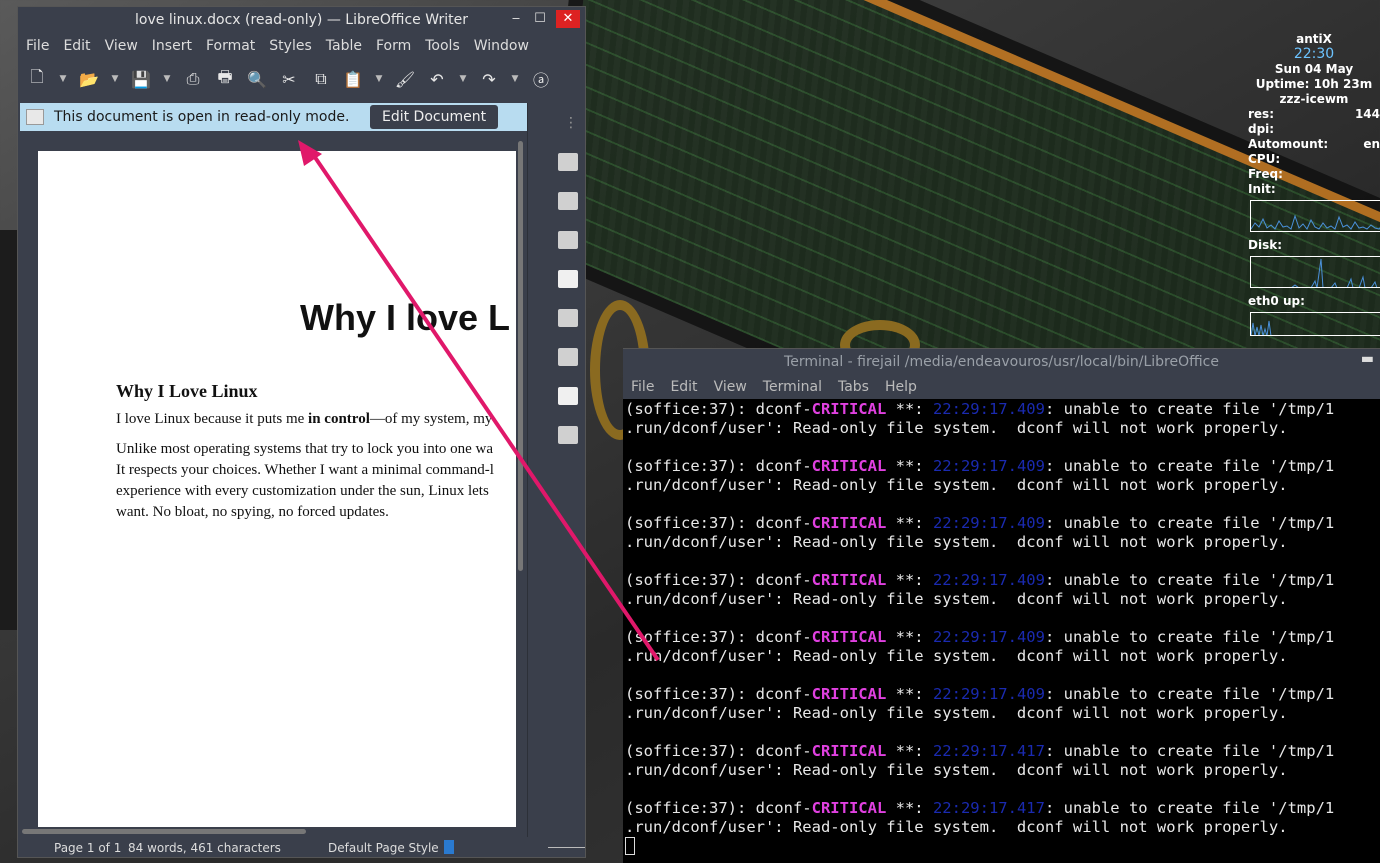 This screenshot has height=863, width=1380. Describe the element at coordinates (321, 79) in the screenshot. I see `copy-icon: ⧉` at that location.